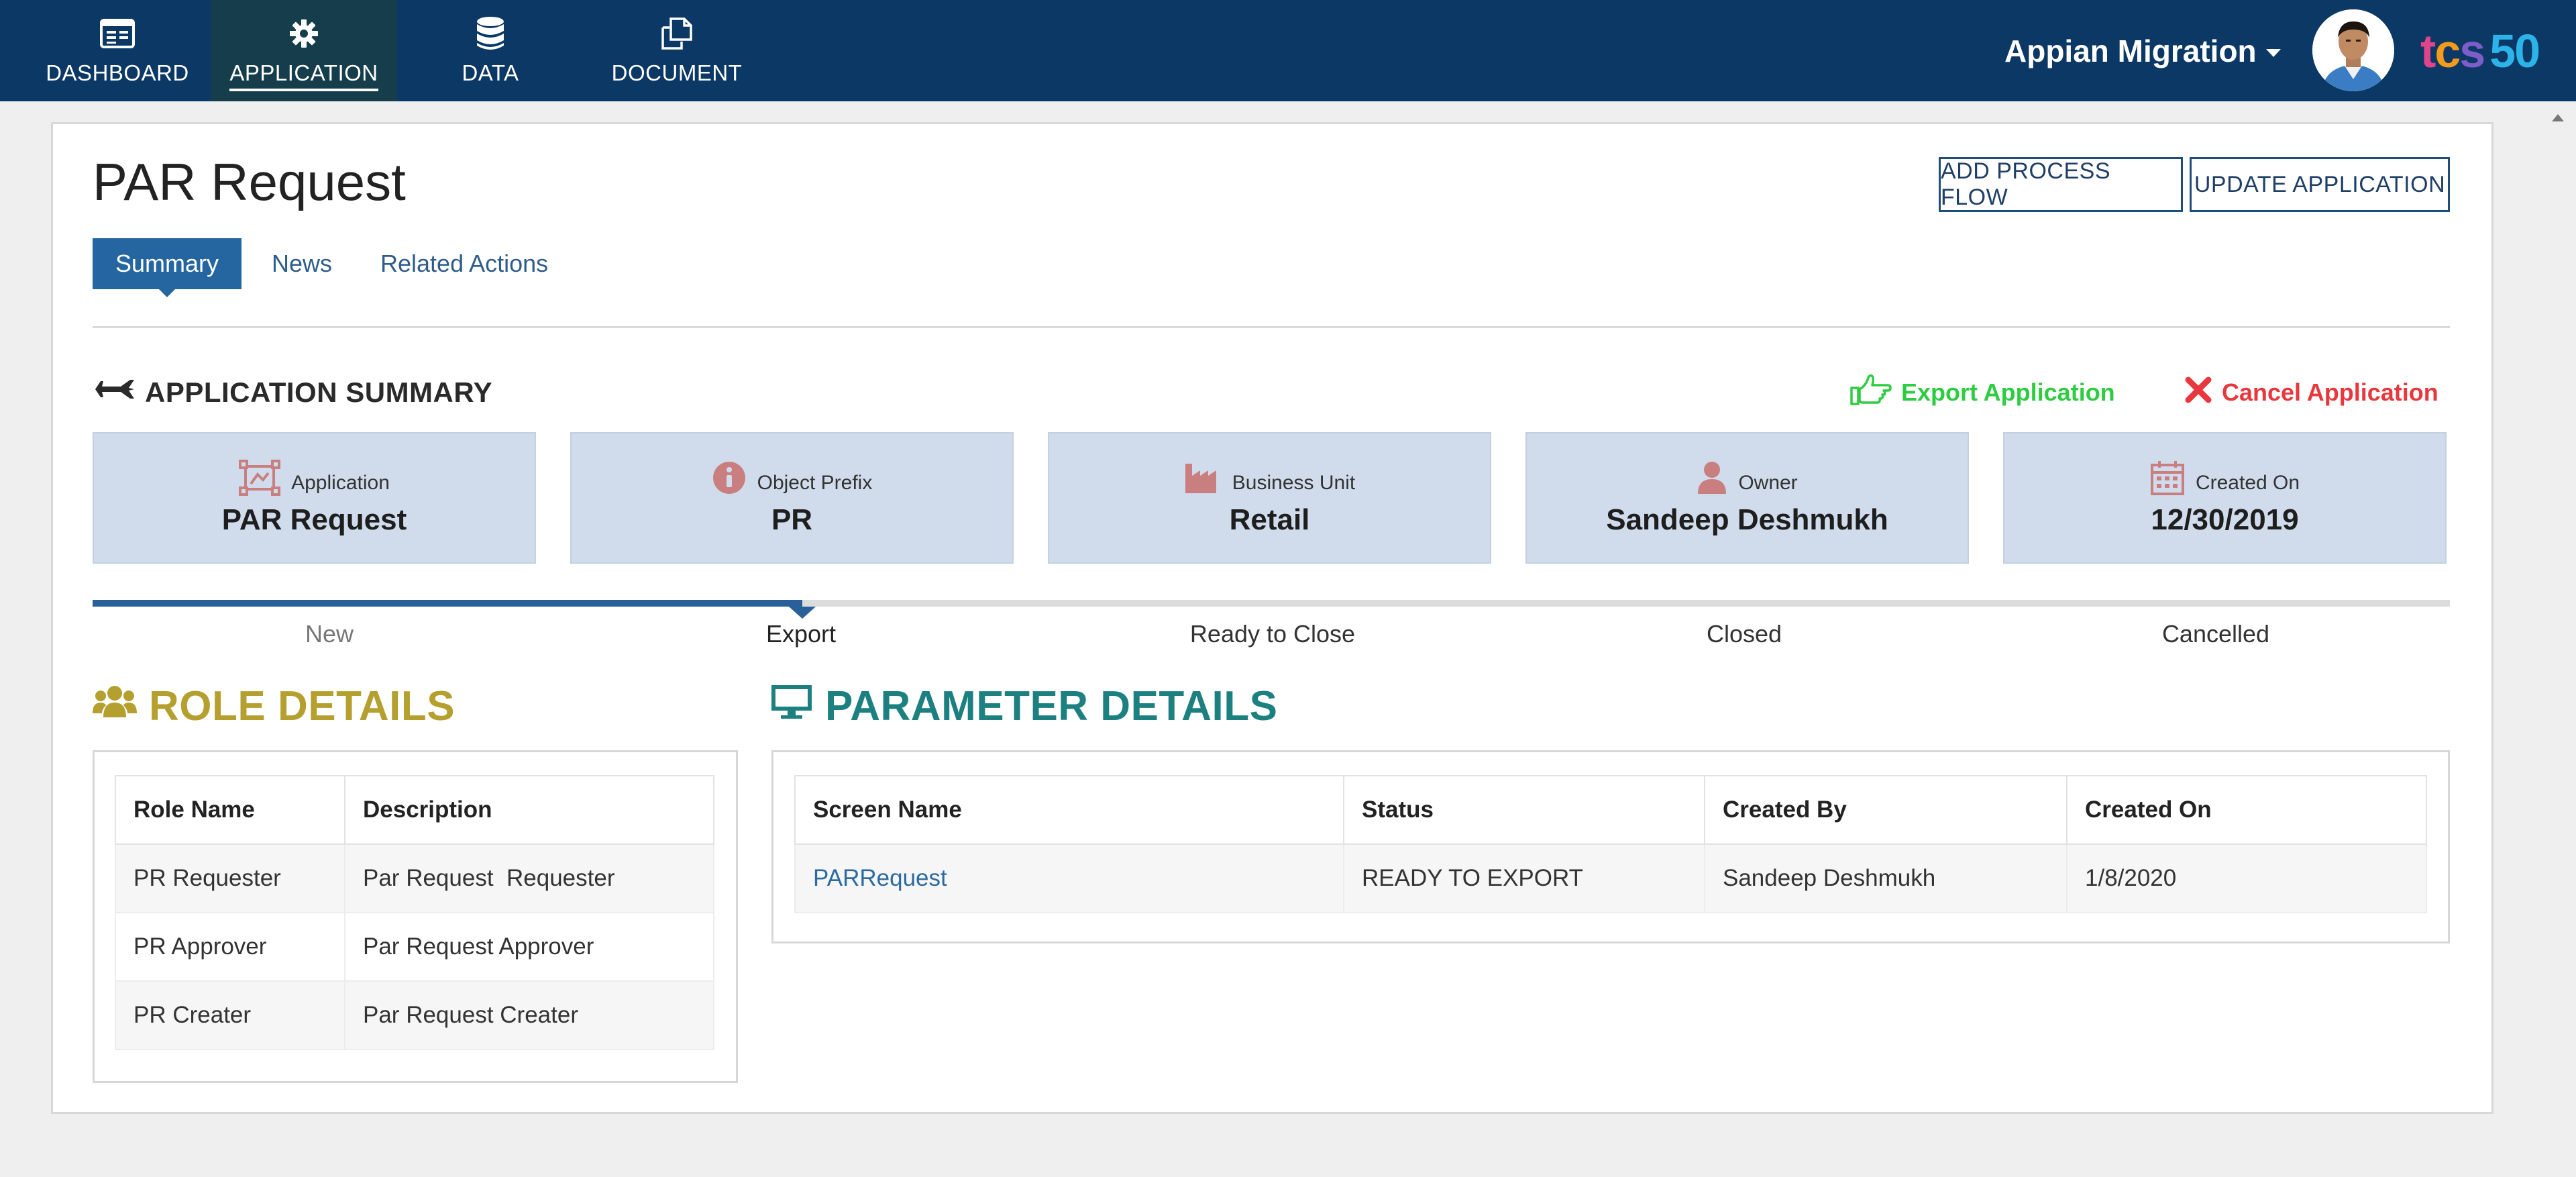 This screenshot has height=1177, width=2576. Describe the element at coordinates (791, 706) in the screenshot. I see `monitor-icon` at that location.